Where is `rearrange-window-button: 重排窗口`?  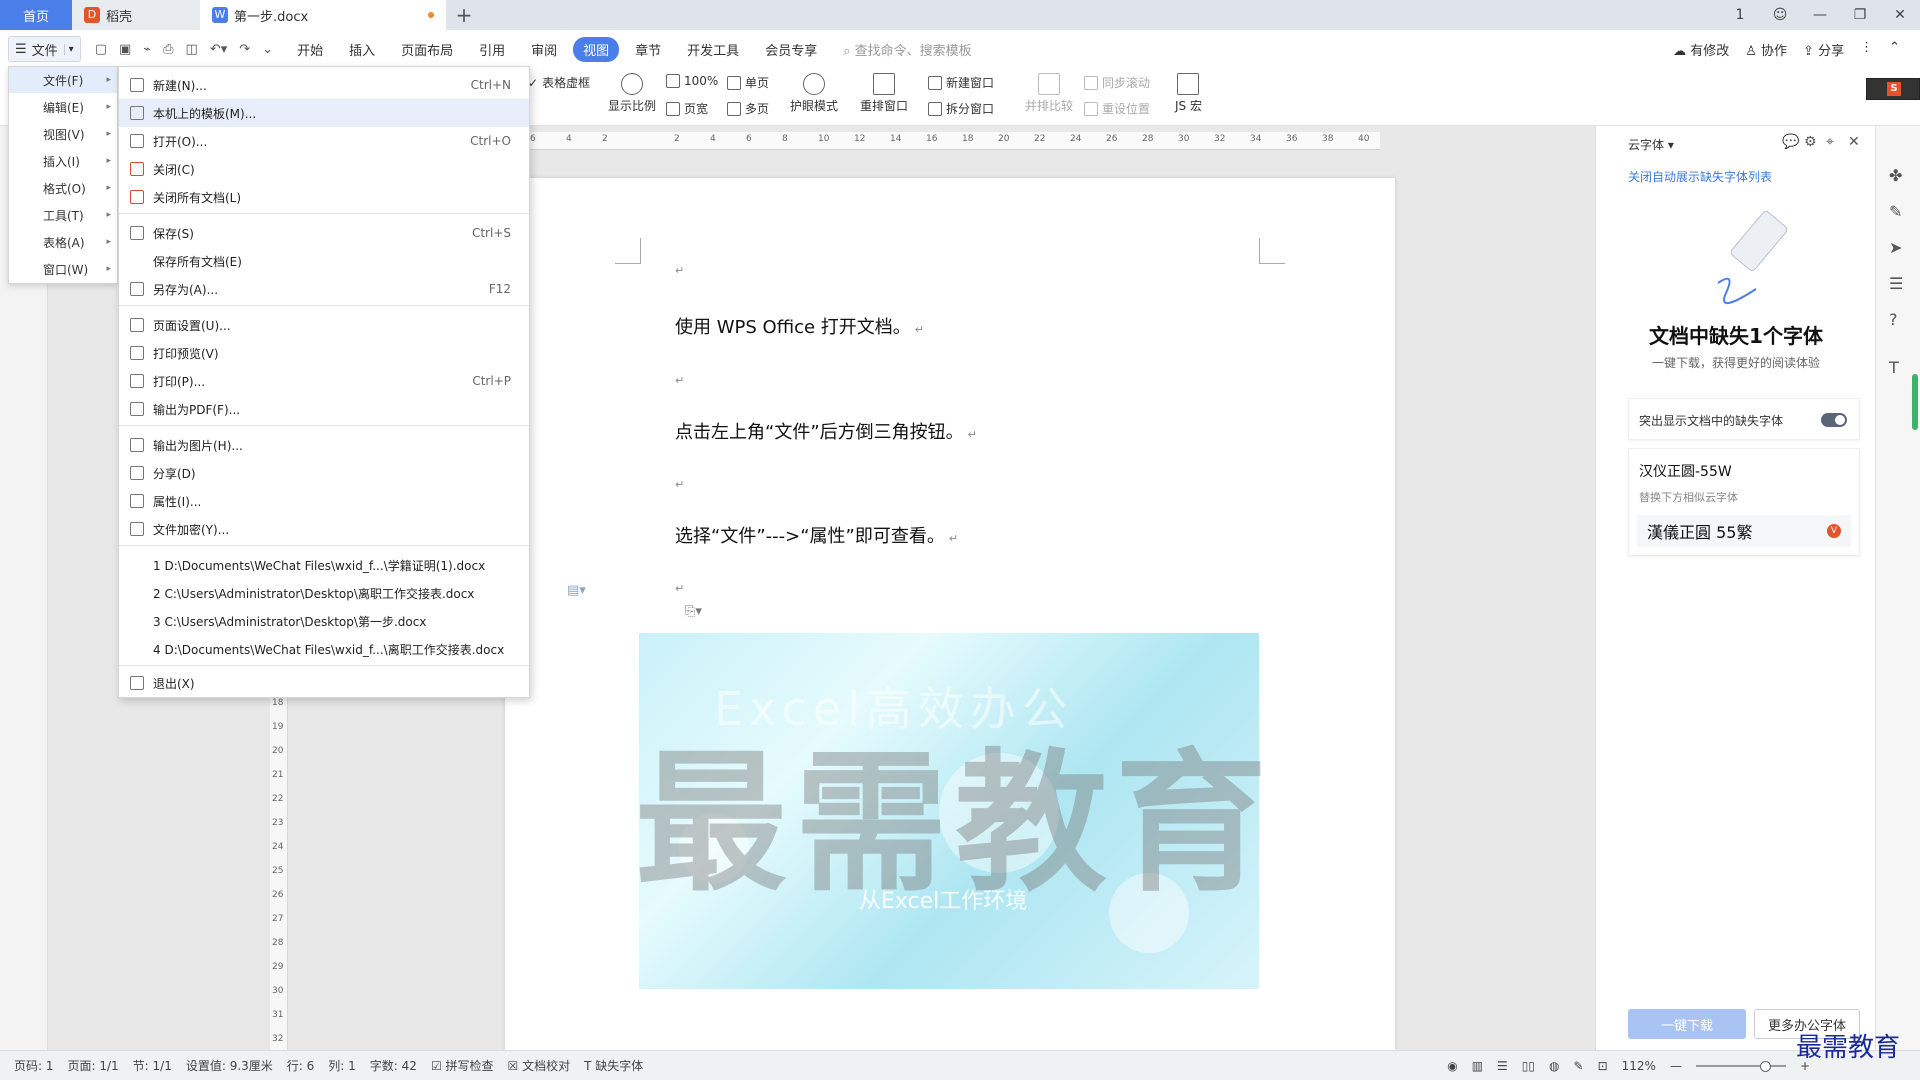 rearrange-window-button: 重排窗口 is located at coordinates (884, 93).